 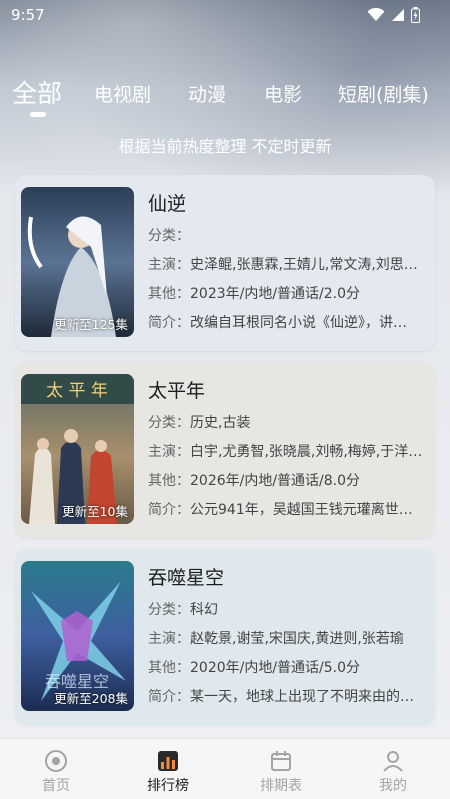 What do you see at coordinates (289, 235) in the screenshot?
I see `genre-line: 分类：` at bounding box center [289, 235].